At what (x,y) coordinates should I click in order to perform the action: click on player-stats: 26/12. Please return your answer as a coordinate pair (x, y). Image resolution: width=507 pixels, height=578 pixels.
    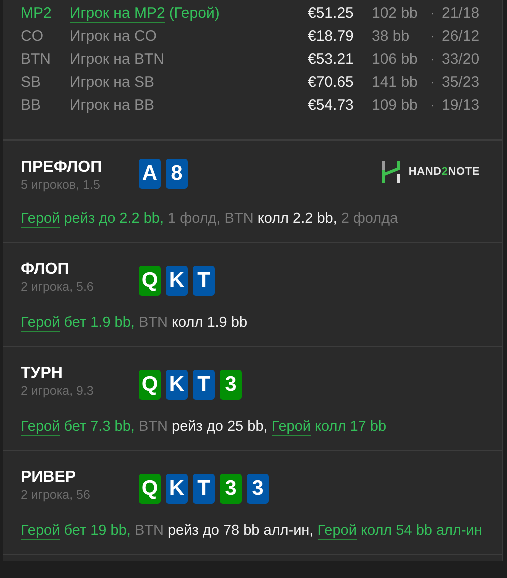
    Looking at the image, I should click on (461, 36).